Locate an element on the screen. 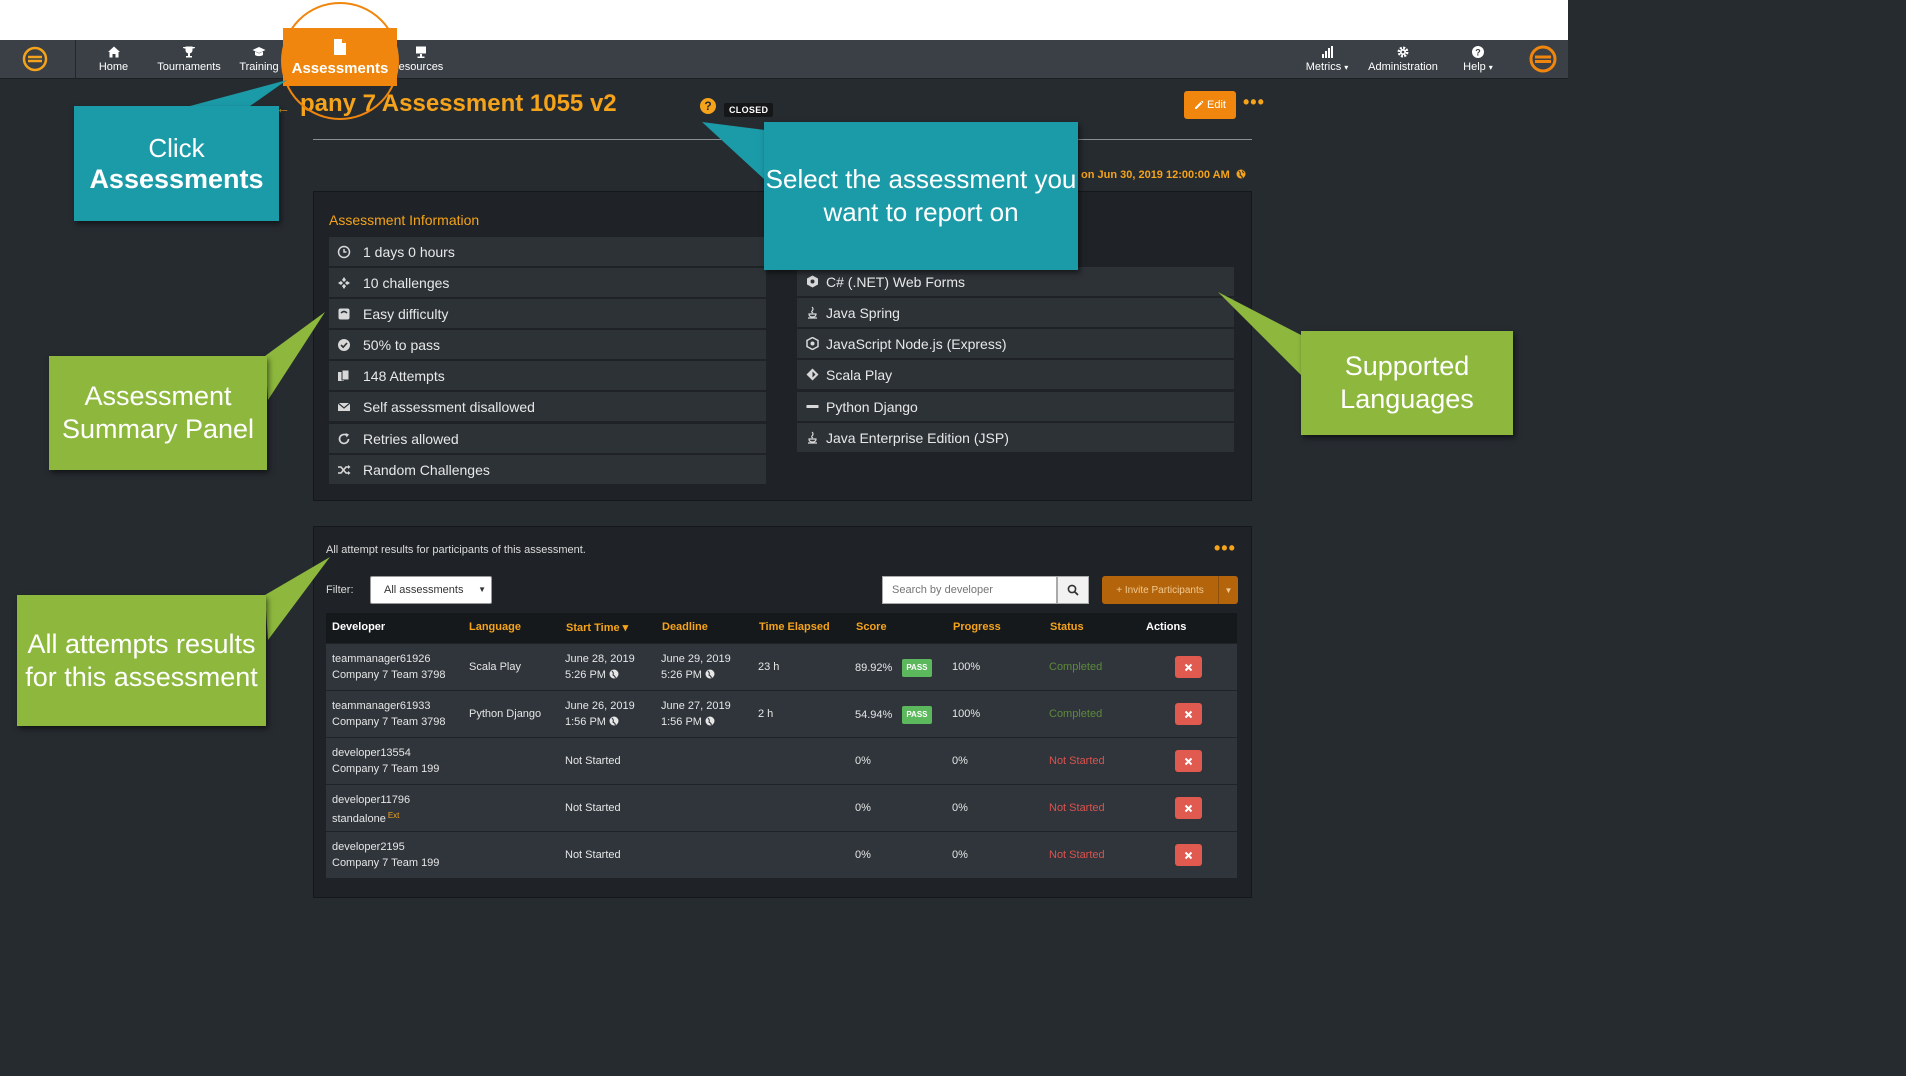 This screenshot has height=1076, width=1906. score-cell: 89.92% PASS is located at coordinates (893, 668).